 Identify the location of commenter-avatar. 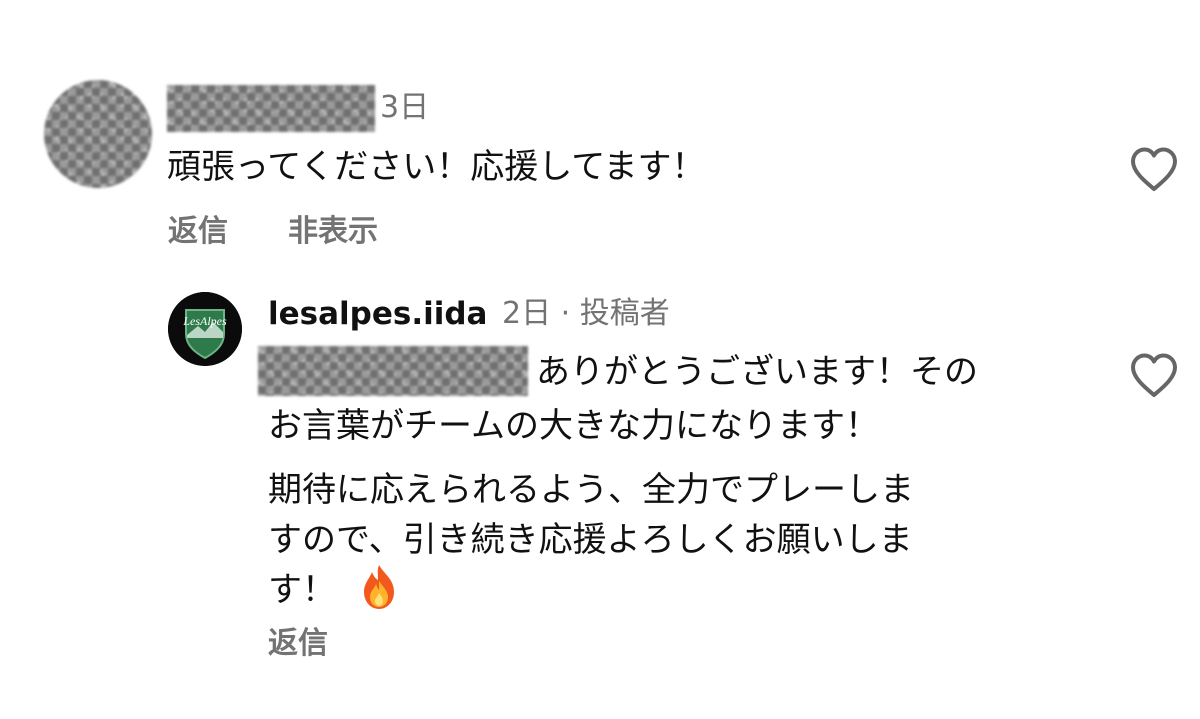
(98, 134).